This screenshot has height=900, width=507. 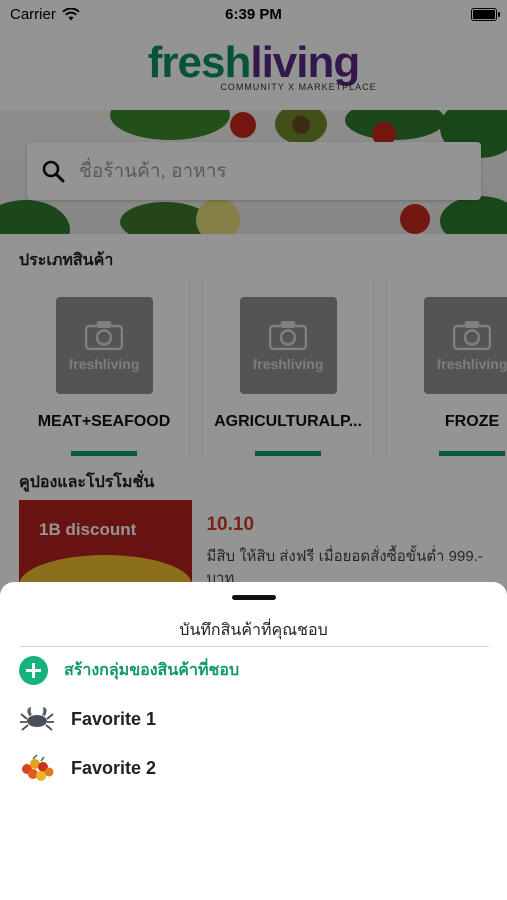 What do you see at coordinates (254, 646) in the screenshot?
I see `divider` at bounding box center [254, 646].